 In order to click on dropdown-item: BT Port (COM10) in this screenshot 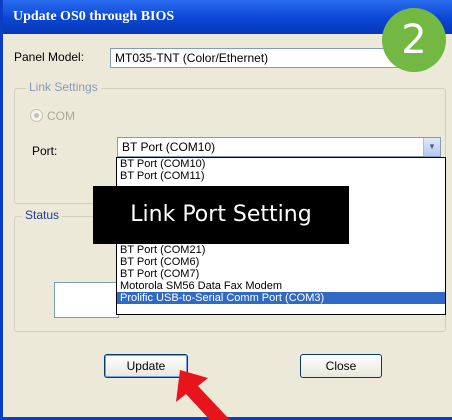, I will do `click(281, 164)`.